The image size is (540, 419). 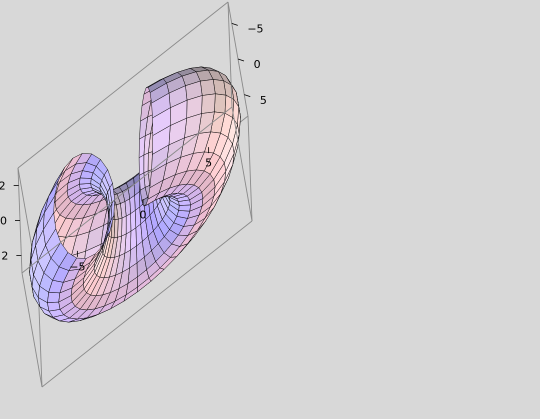 What do you see at coordinates (4, 256) in the screenshot?
I see `z-axis-tick-label: 2` at bounding box center [4, 256].